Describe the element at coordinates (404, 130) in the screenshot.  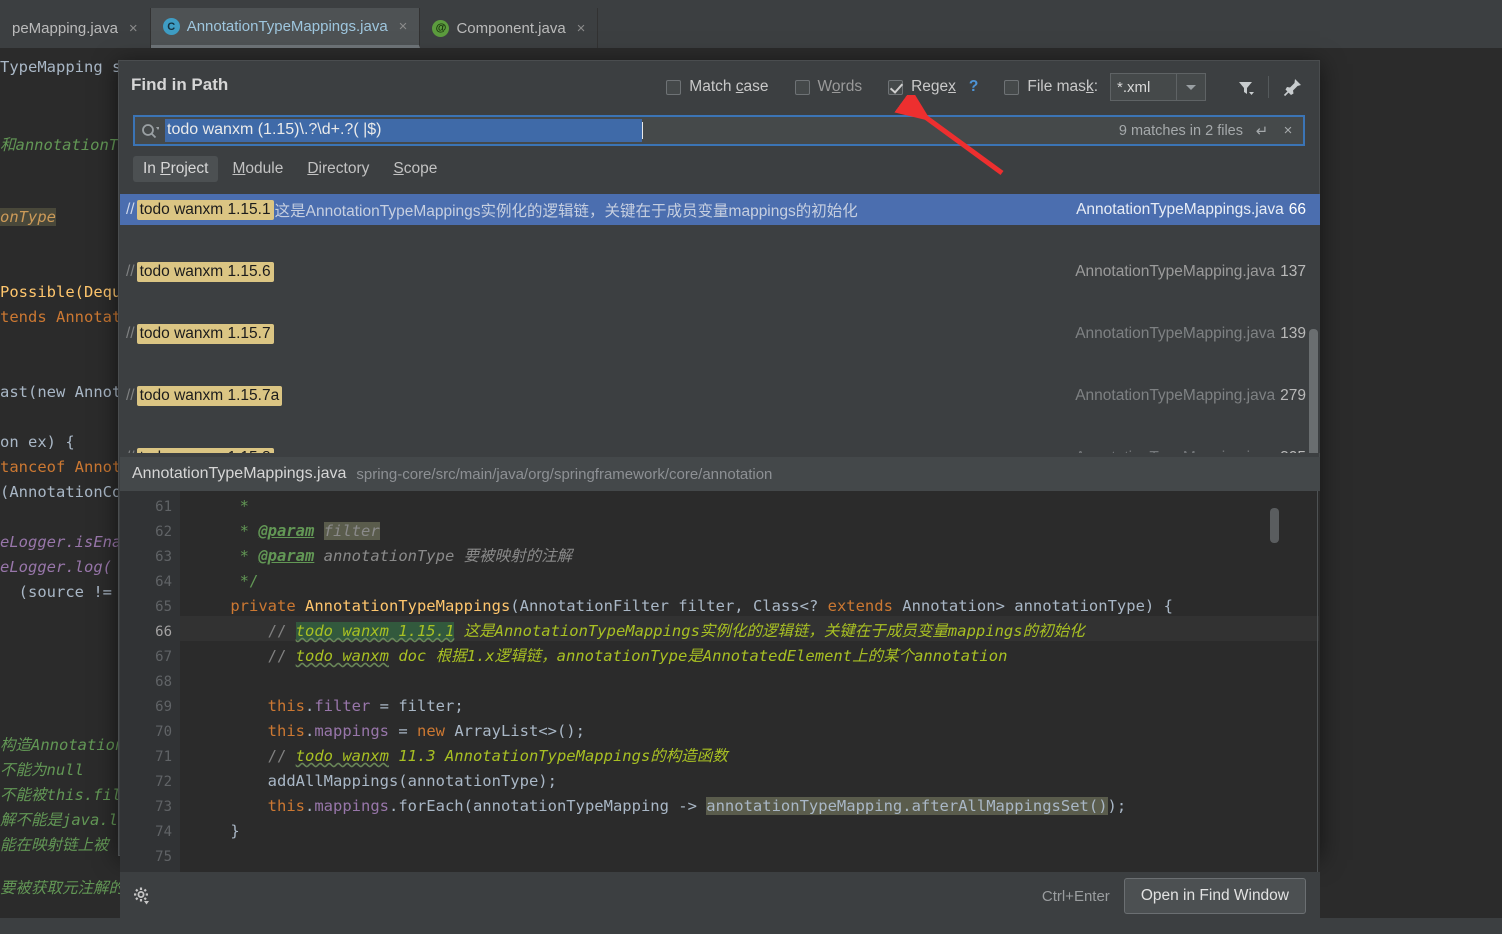
I see `search-input: todo wanxm (1.15)\.?\d+.?( |$)` at that location.